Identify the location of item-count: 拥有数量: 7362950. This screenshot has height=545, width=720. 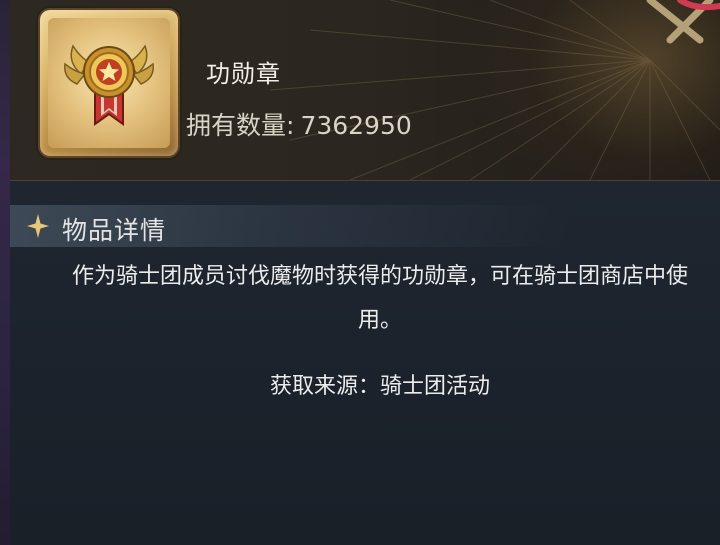
(299, 124).